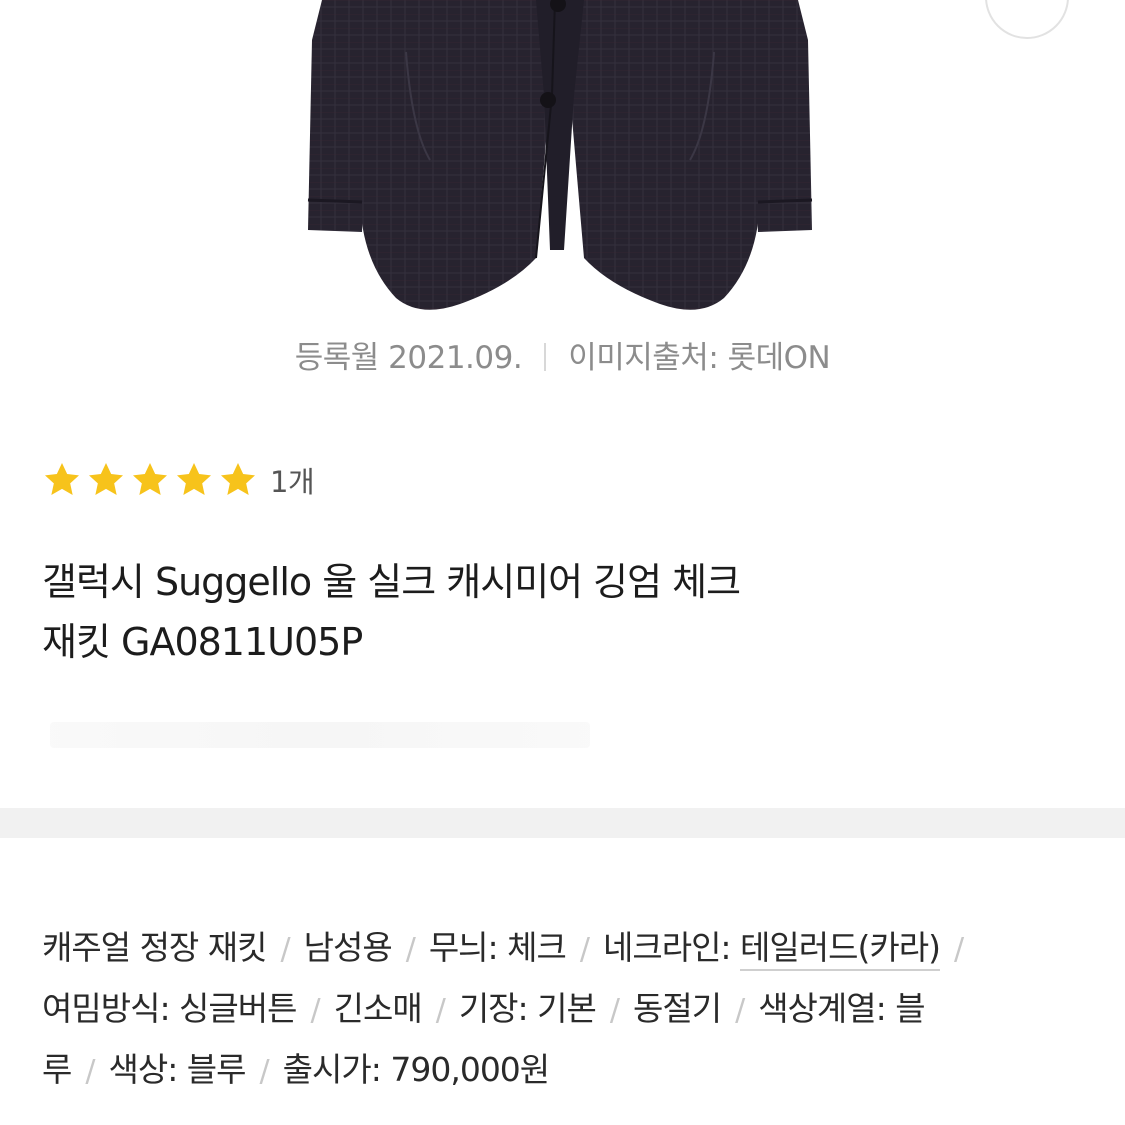 This screenshot has width=1125, height=1125. What do you see at coordinates (1027, 19) in the screenshot?
I see `share-button` at bounding box center [1027, 19].